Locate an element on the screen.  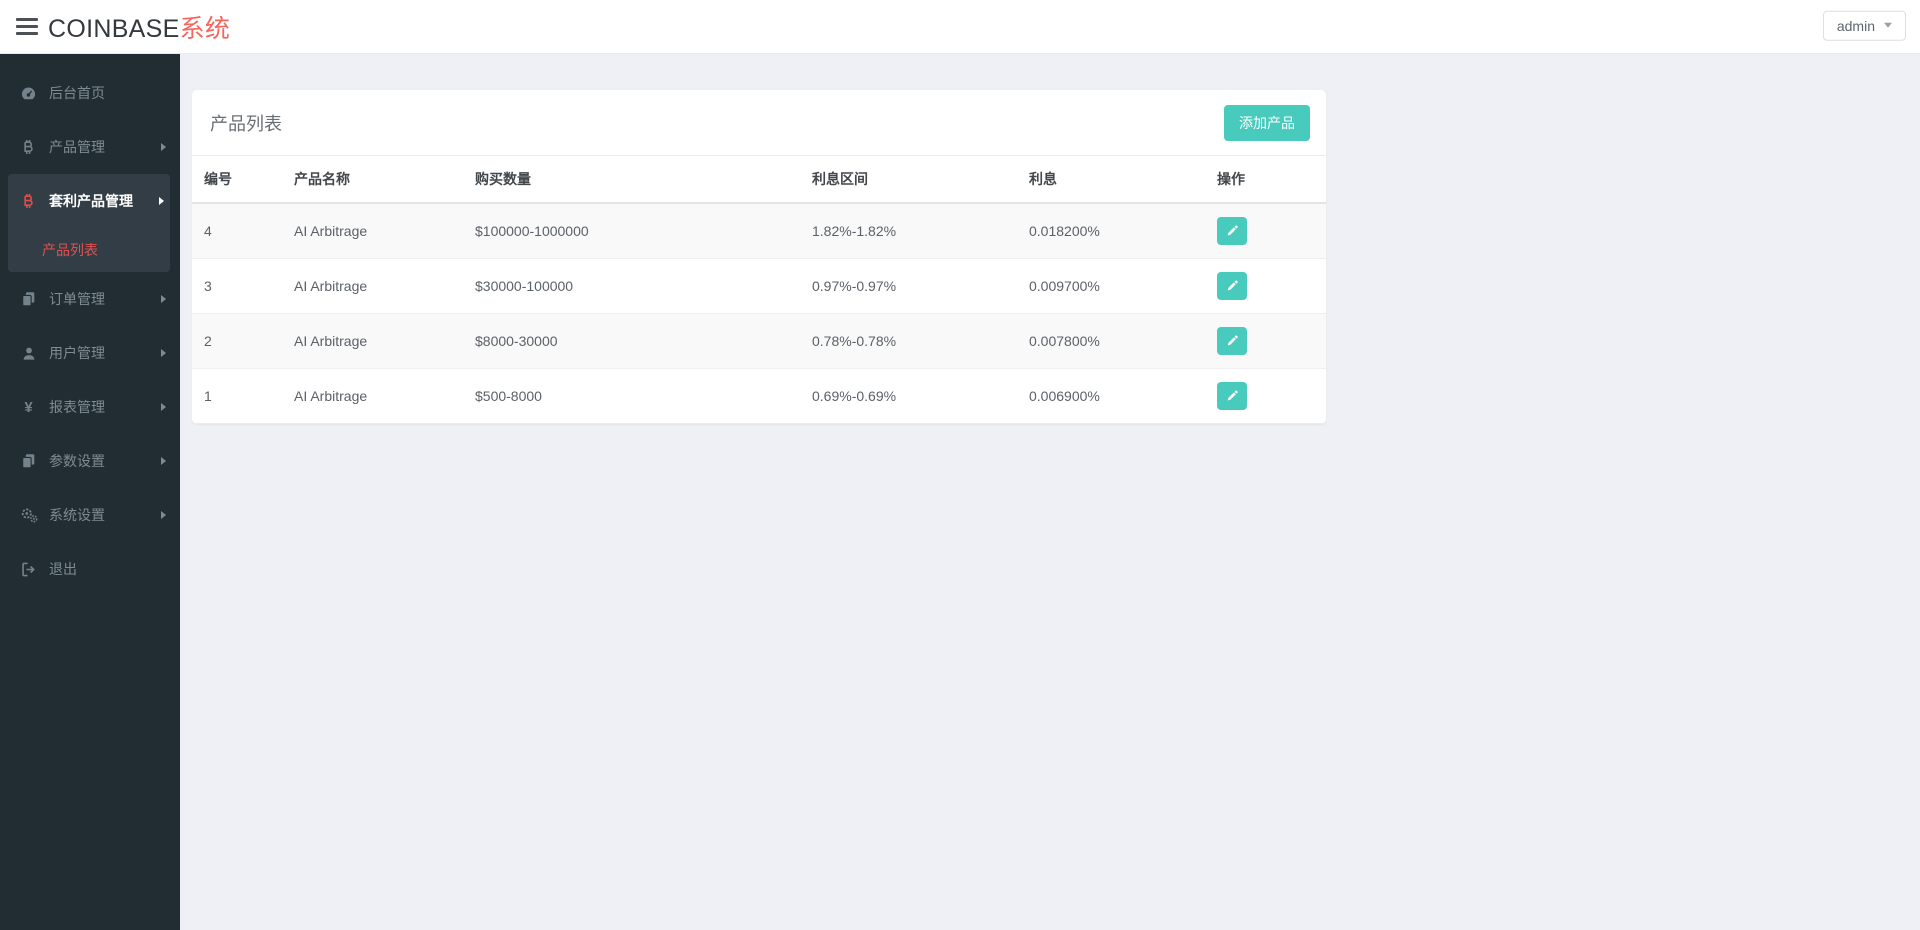
brand-primary-text: COINBASE is located at coordinates (114, 28).